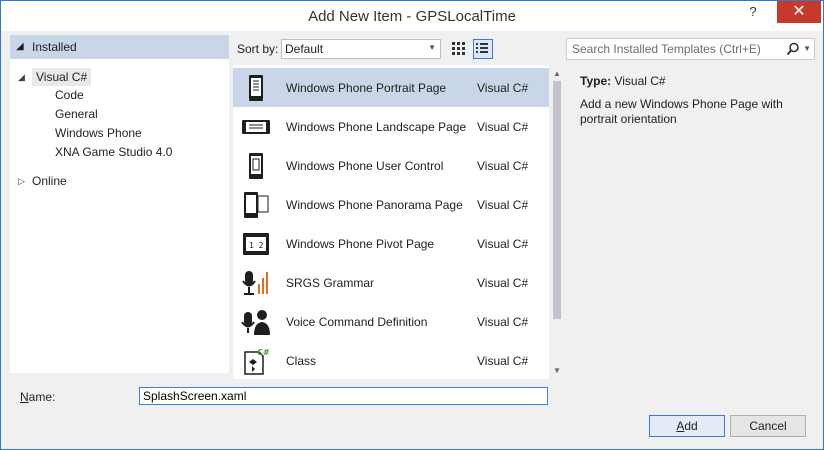 Image resolution: width=824 pixels, height=450 pixels. I want to click on grid-view-icon, so click(458, 48).